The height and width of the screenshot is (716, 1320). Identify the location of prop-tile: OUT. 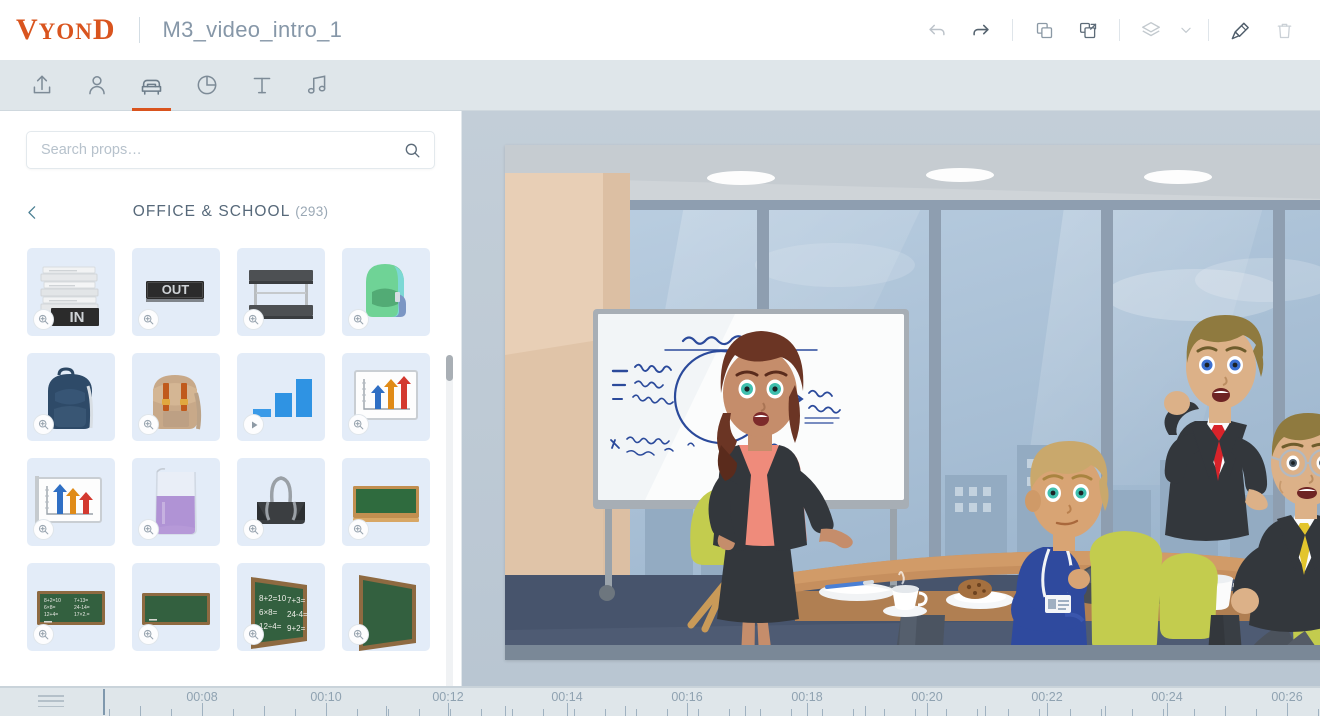
(176, 292).